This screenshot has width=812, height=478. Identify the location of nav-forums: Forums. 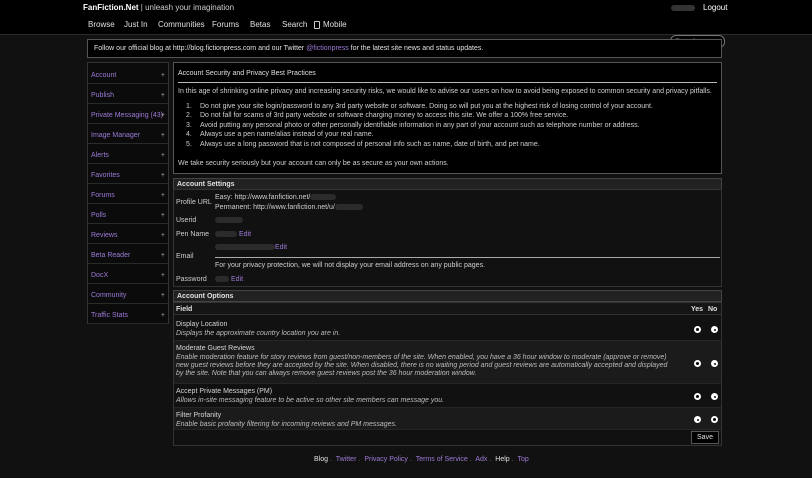
(225, 24).